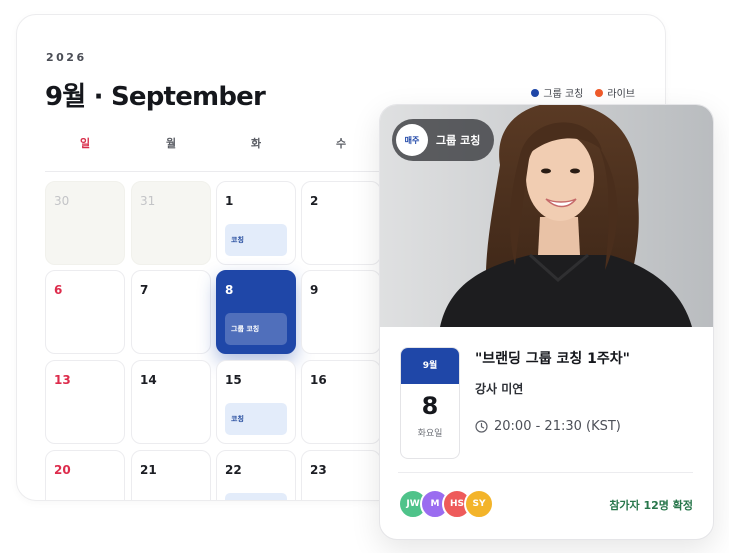 This screenshot has width=729, height=553. What do you see at coordinates (341, 223) in the screenshot?
I see `day-cell-sep-2: 2` at bounding box center [341, 223].